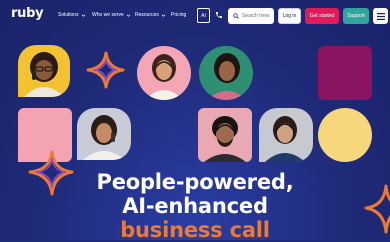 The image size is (390, 242). I want to click on search-icon, so click(236, 16).